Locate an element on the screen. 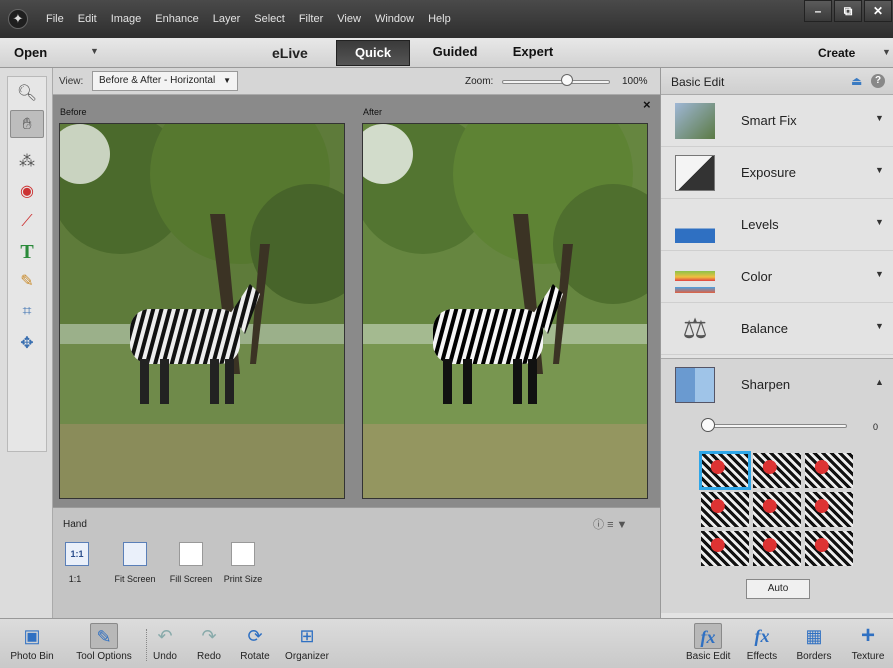 This screenshot has width=893, height=668. sharpen-slider-track is located at coordinates (777, 426).